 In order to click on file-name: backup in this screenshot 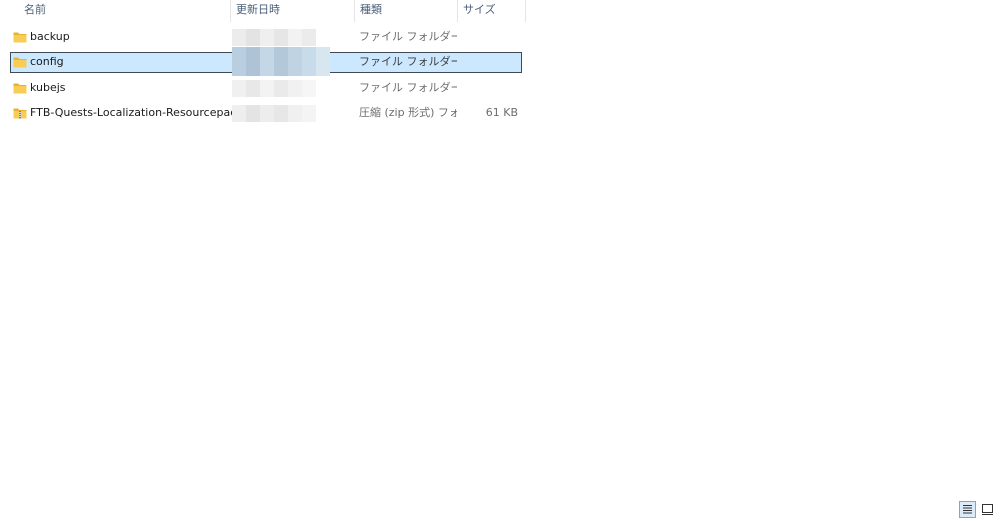, I will do `click(50, 36)`.